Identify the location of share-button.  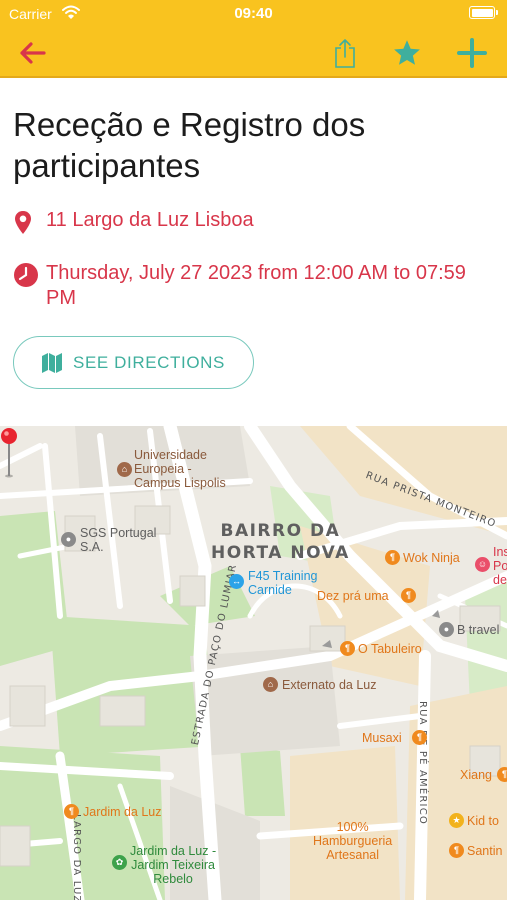
(345, 53).